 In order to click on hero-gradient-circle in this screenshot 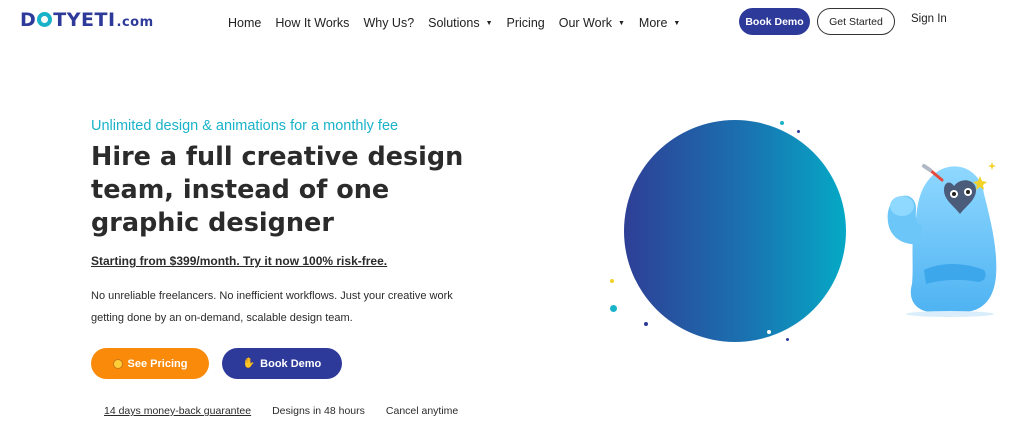, I will do `click(735, 231)`.